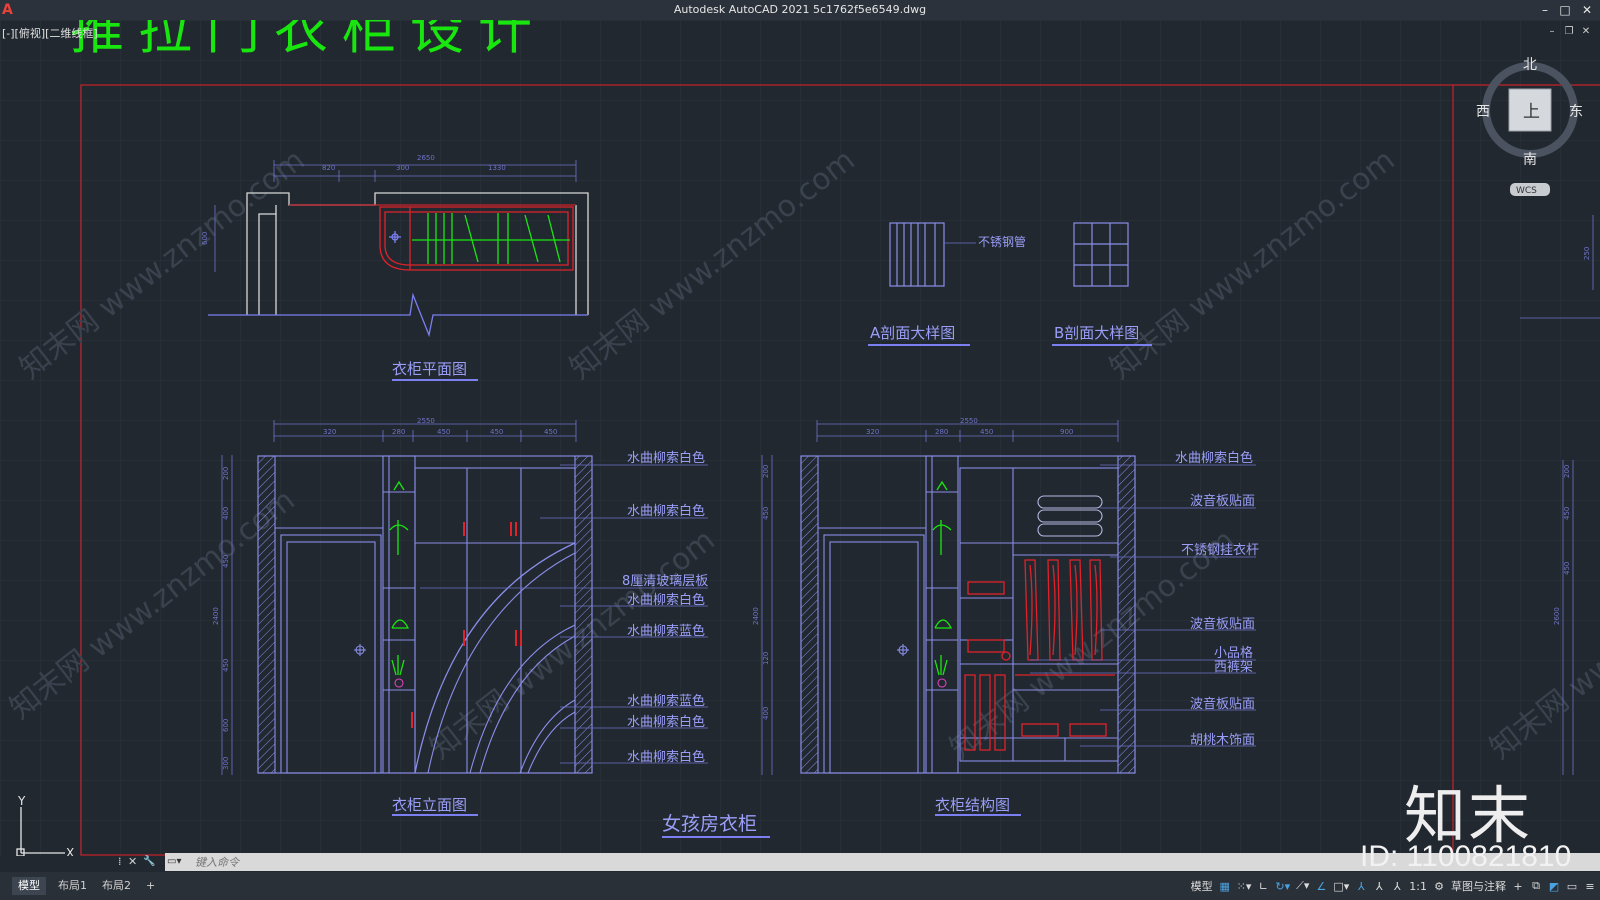  I want to click on close-button: ✕, so click(1587, 10).